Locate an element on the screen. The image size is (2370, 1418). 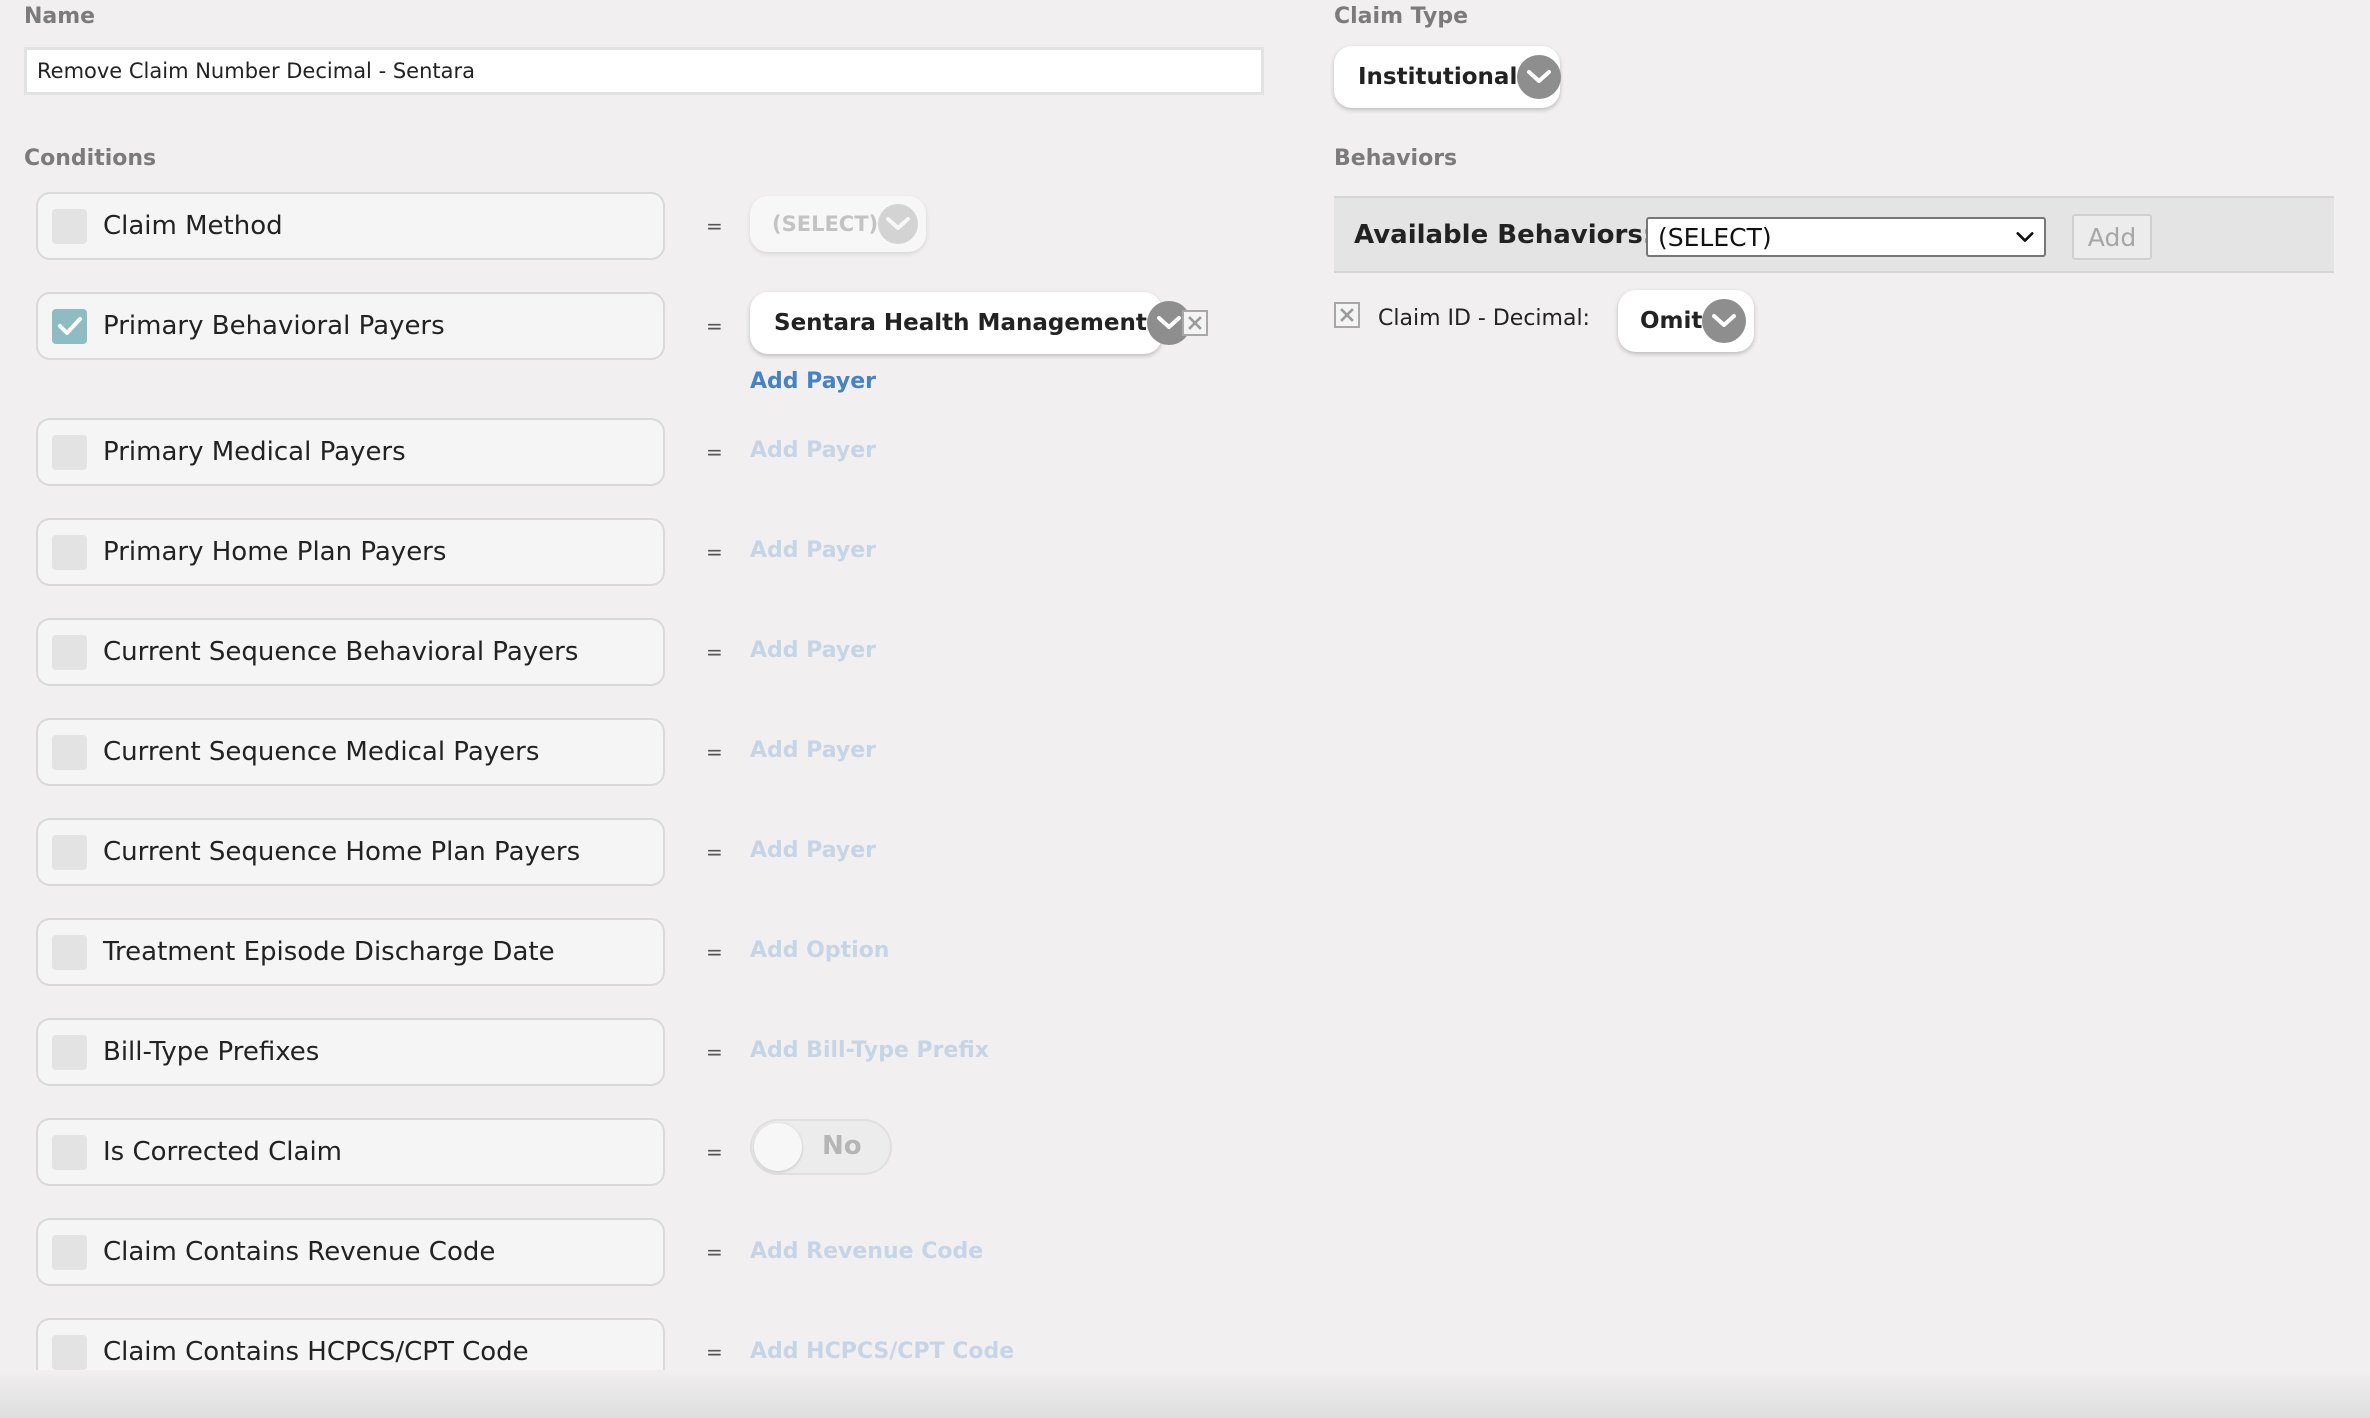
claim-type-select: Institutional is located at coordinates (1448, 77).